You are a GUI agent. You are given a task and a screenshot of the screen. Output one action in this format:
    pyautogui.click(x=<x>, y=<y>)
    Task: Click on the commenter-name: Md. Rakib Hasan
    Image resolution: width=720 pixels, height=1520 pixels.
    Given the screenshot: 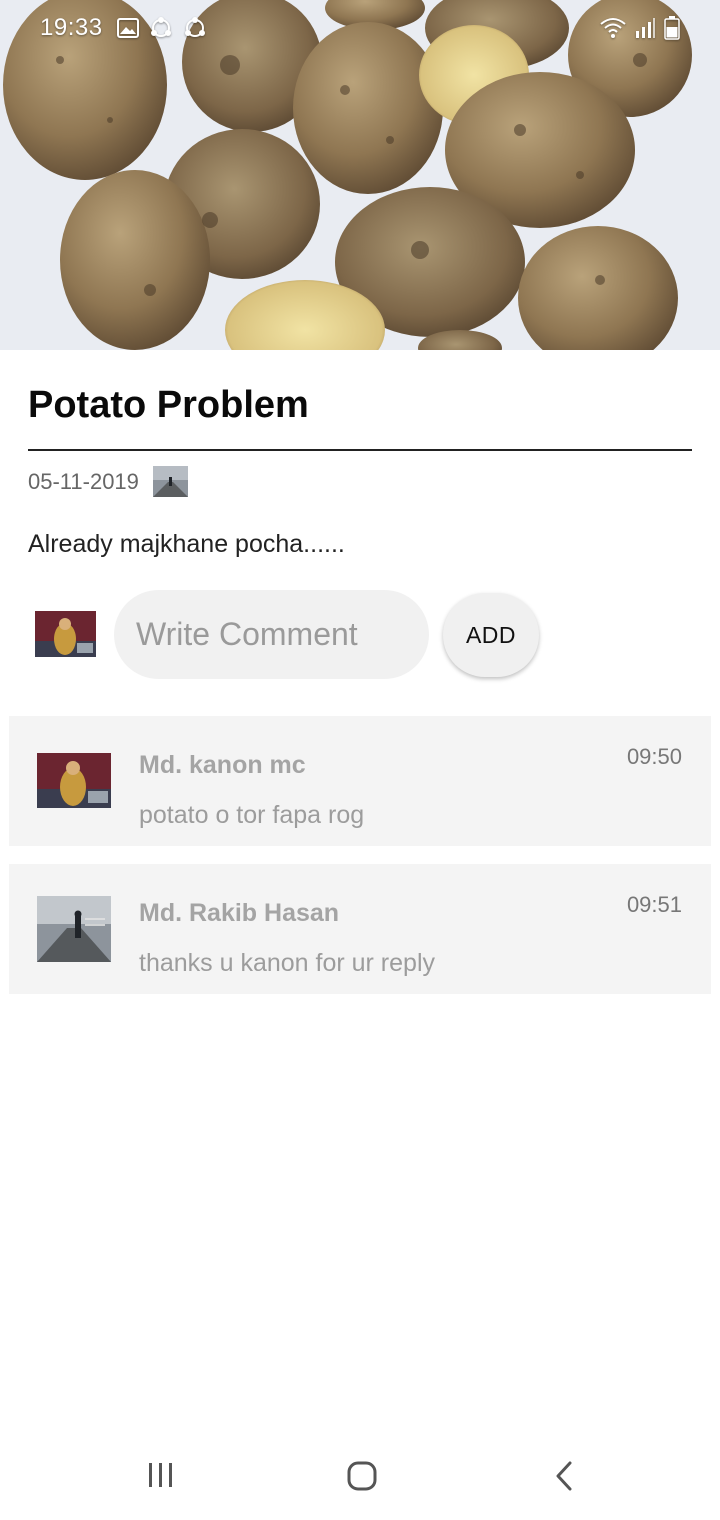 What is the action you would take?
    pyautogui.click(x=239, y=913)
    